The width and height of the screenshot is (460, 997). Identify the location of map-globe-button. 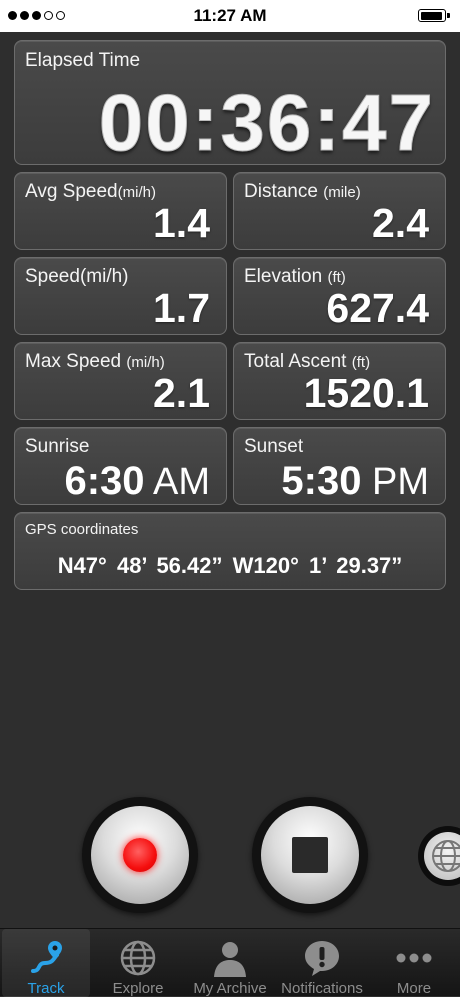
(439, 856).